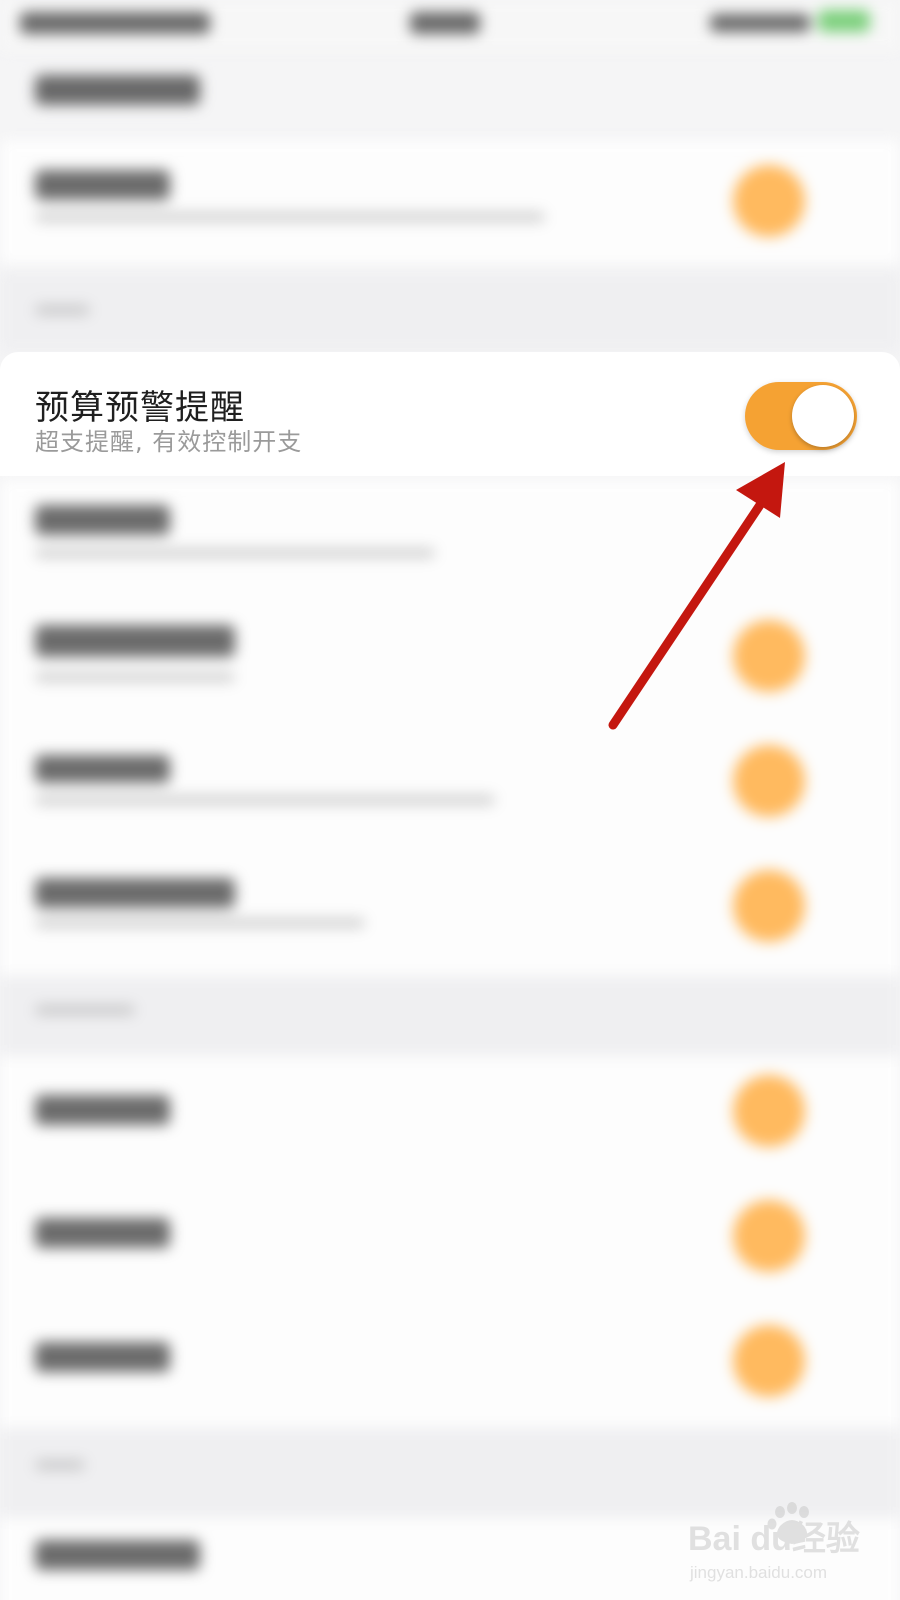 The width and height of the screenshot is (900, 1600). I want to click on budget-alert-toggle, so click(801, 416).